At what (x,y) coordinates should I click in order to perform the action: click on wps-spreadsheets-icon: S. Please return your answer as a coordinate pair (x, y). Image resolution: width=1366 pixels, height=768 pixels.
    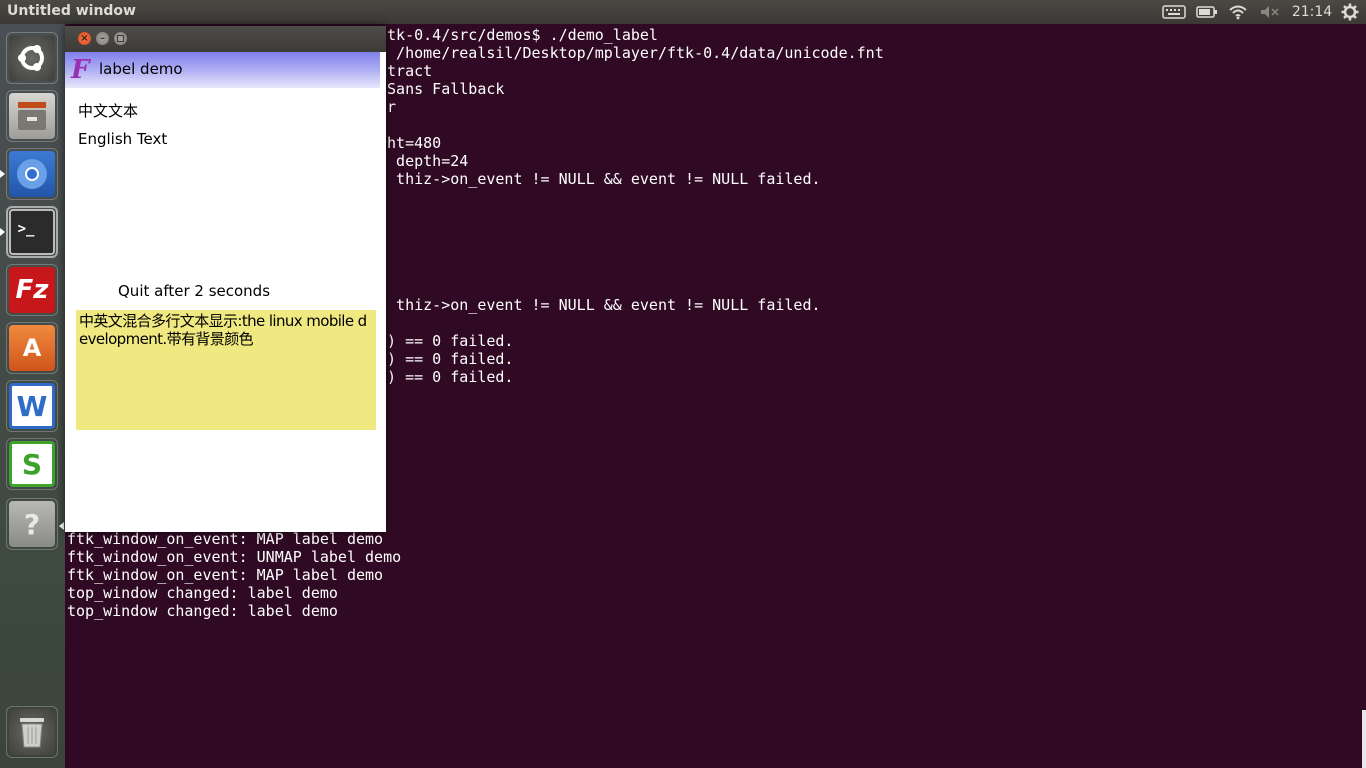
    Looking at the image, I should click on (32, 464).